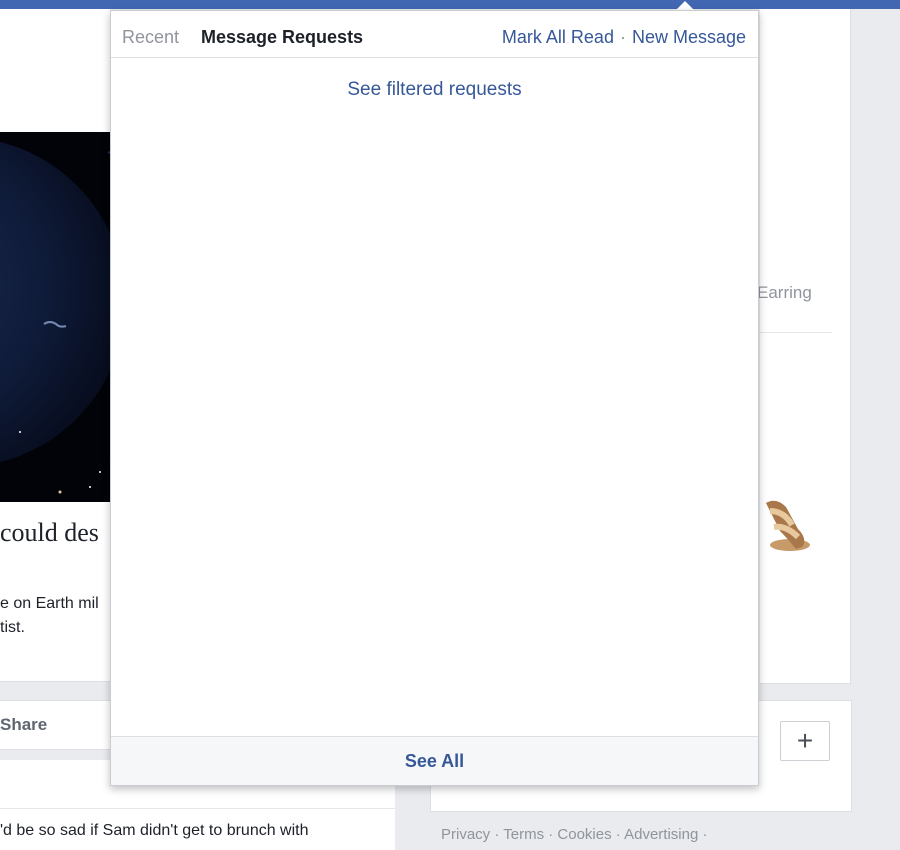 This screenshot has height=850, width=900. Describe the element at coordinates (282, 37) in the screenshot. I see `tab-message-requests: Message Requests` at that location.